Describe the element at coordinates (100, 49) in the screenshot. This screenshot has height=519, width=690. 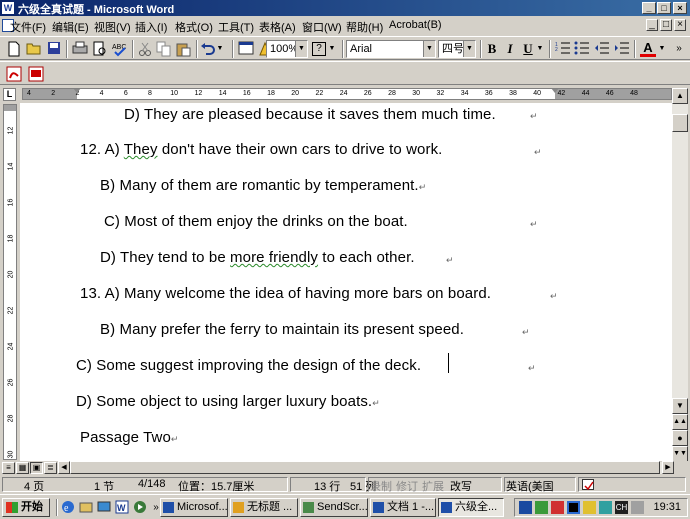
I see `print-preview-icon` at that location.